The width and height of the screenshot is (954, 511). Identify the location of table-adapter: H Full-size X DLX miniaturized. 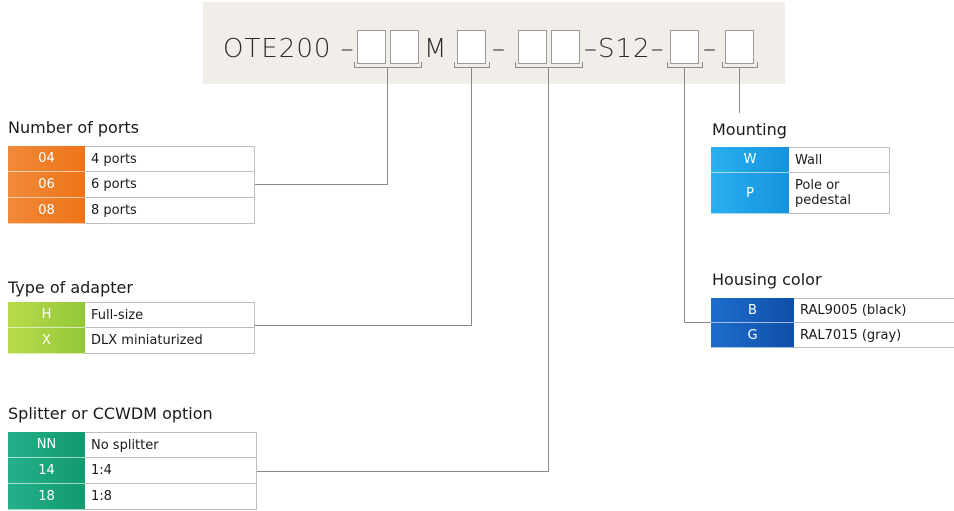
(131, 328).